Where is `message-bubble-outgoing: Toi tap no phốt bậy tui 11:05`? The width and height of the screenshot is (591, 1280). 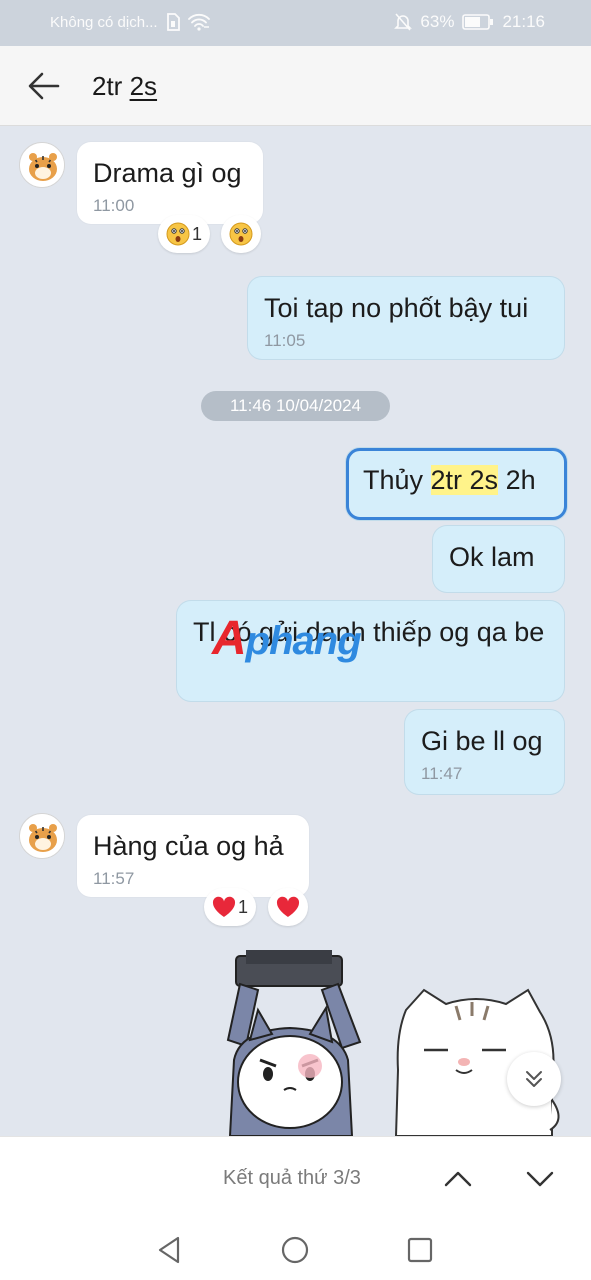
message-bubble-outgoing: Toi tap no phốt bậy tui 11:05 is located at coordinates (406, 318).